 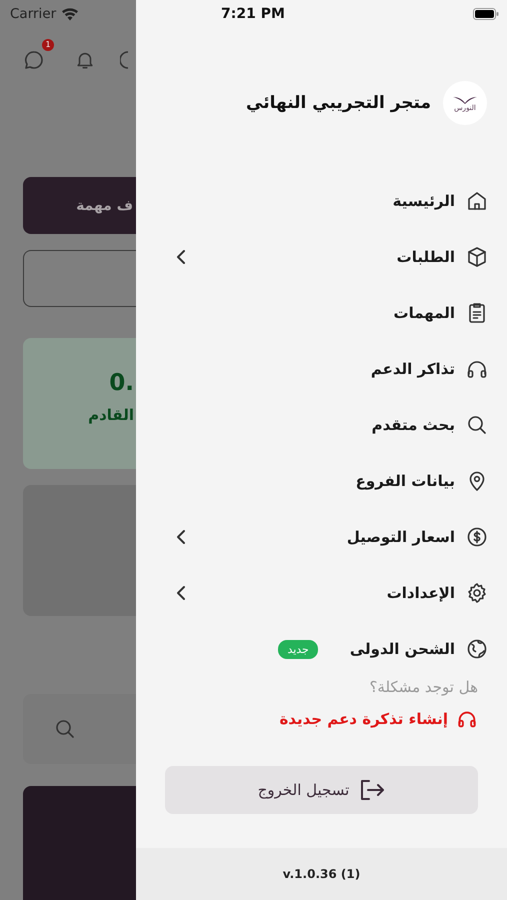 What do you see at coordinates (477, 257) in the screenshot?
I see `box-icon` at bounding box center [477, 257].